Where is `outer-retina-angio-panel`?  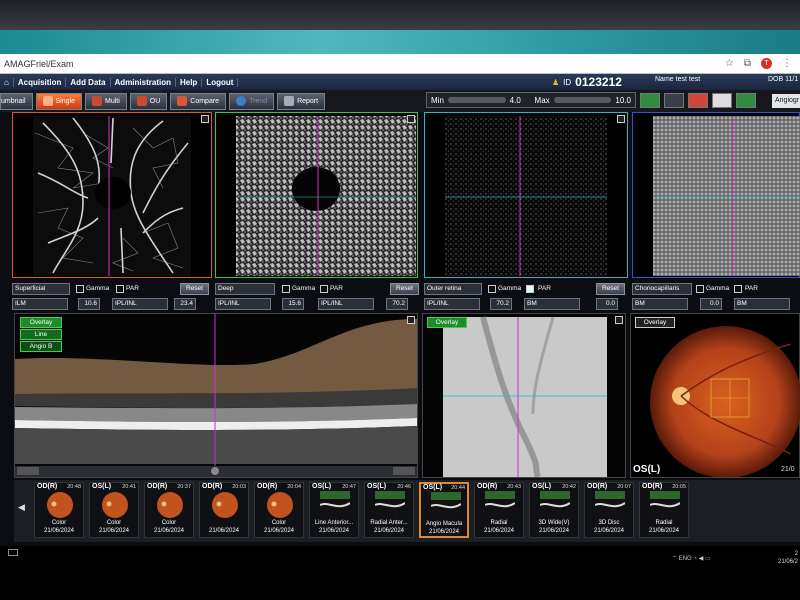 outer-retina-angio-panel is located at coordinates (526, 195).